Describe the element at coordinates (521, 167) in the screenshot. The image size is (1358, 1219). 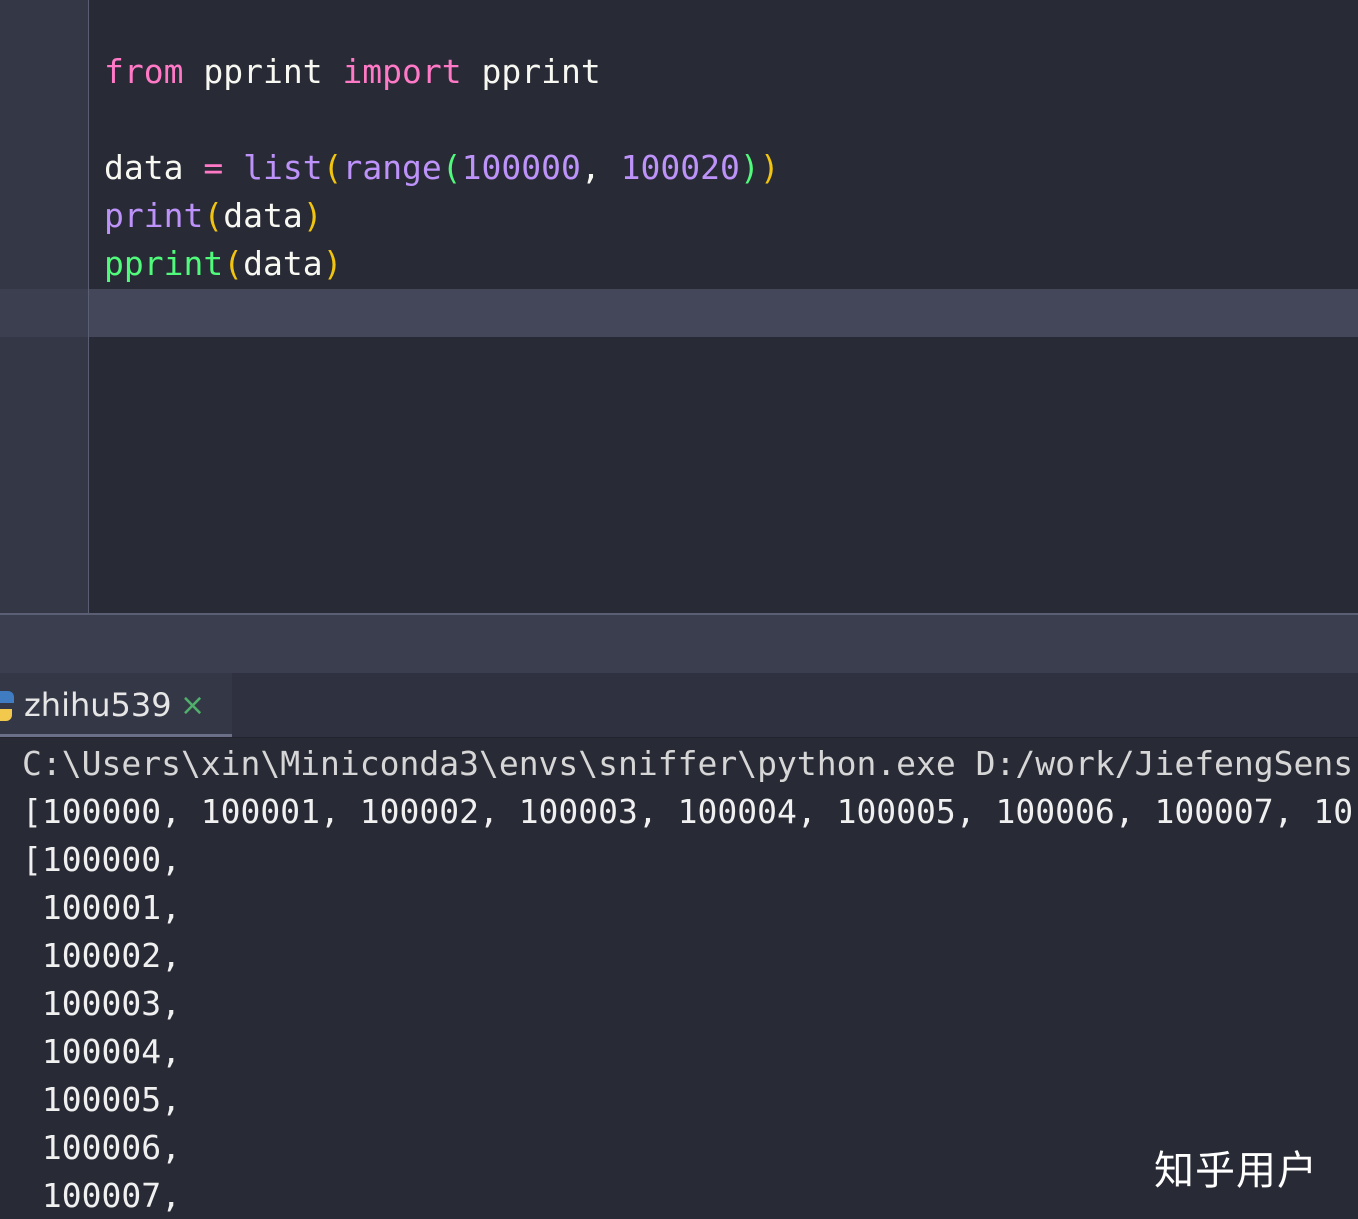
I see `number-start: 100000` at that location.